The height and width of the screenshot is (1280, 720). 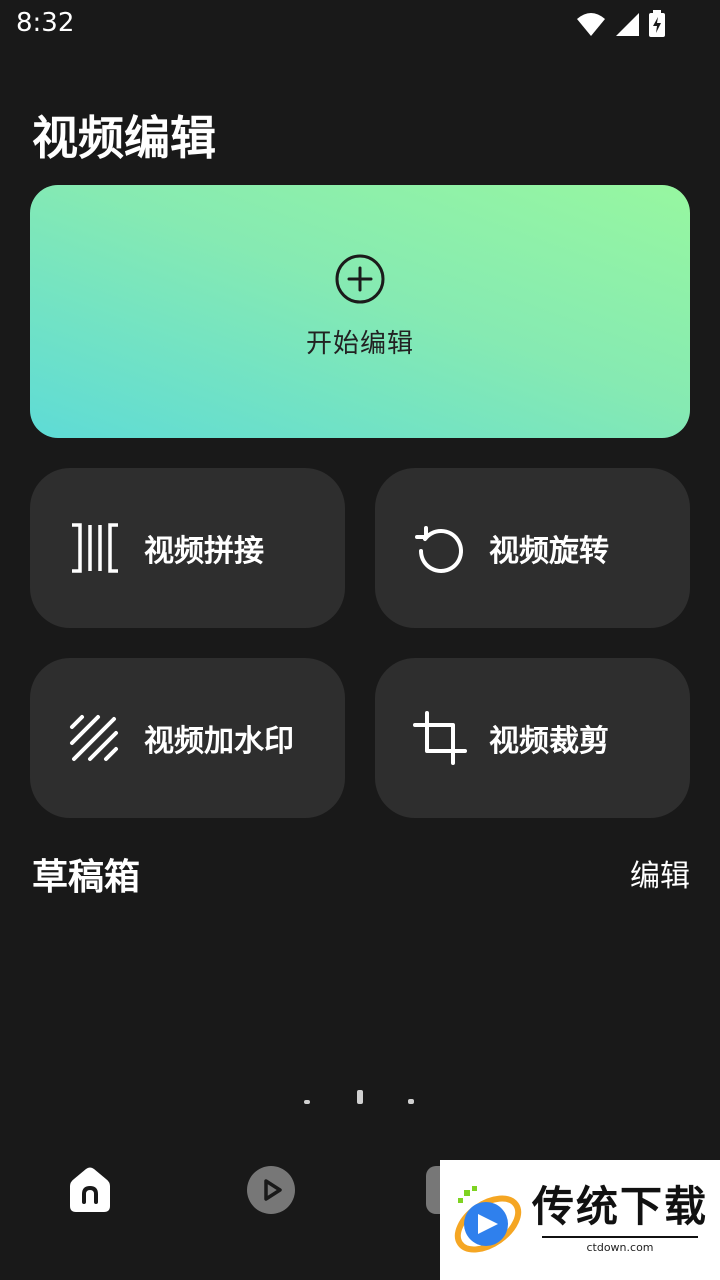 I want to click on merge-icon, so click(x=95, y=548).